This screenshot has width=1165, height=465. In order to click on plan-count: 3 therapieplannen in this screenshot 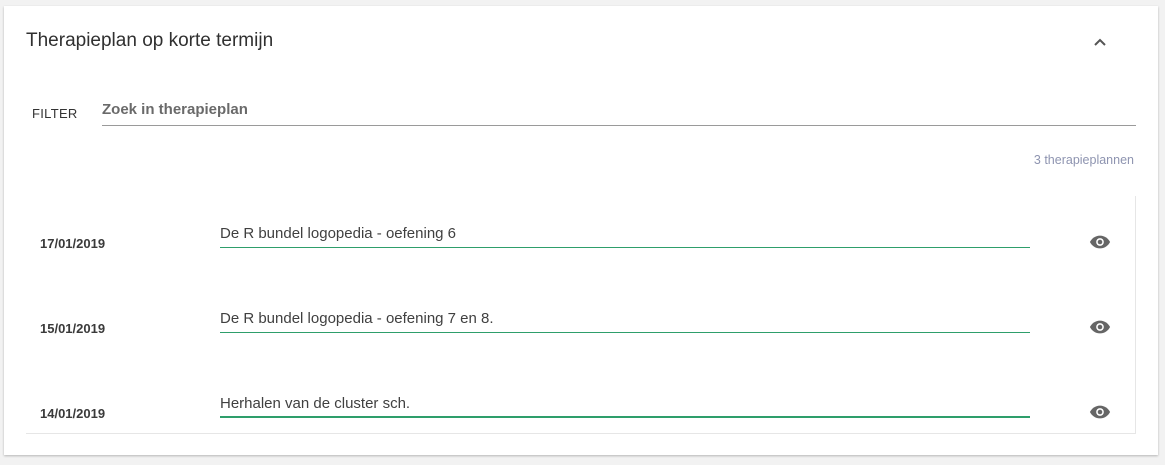, I will do `click(1083, 160)`.